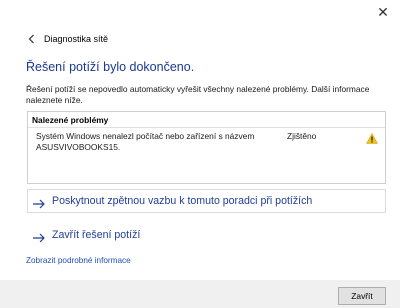 The height and width of the screenshot is (308, 400). What do you see at coordinates (32, 39) in the screenshot?
I see `back-arrow-icon` at bounding box center [32, 39].